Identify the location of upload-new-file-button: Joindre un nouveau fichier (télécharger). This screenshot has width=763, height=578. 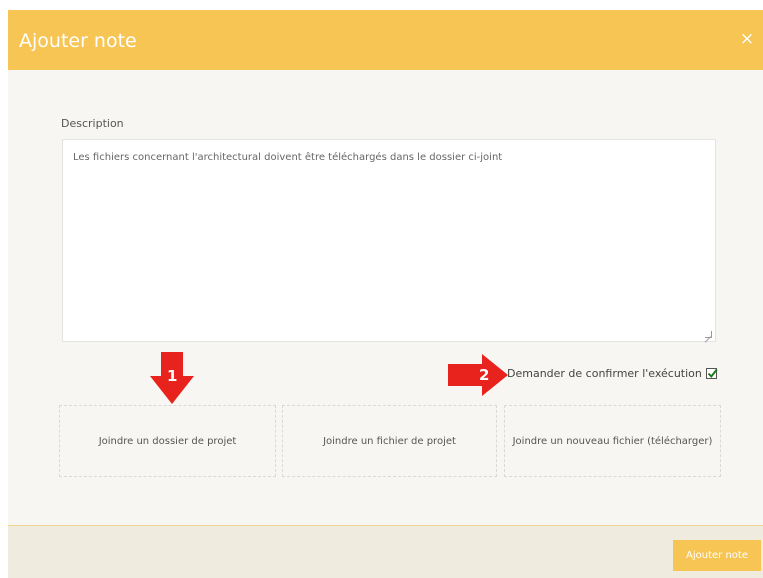
(612, 441).